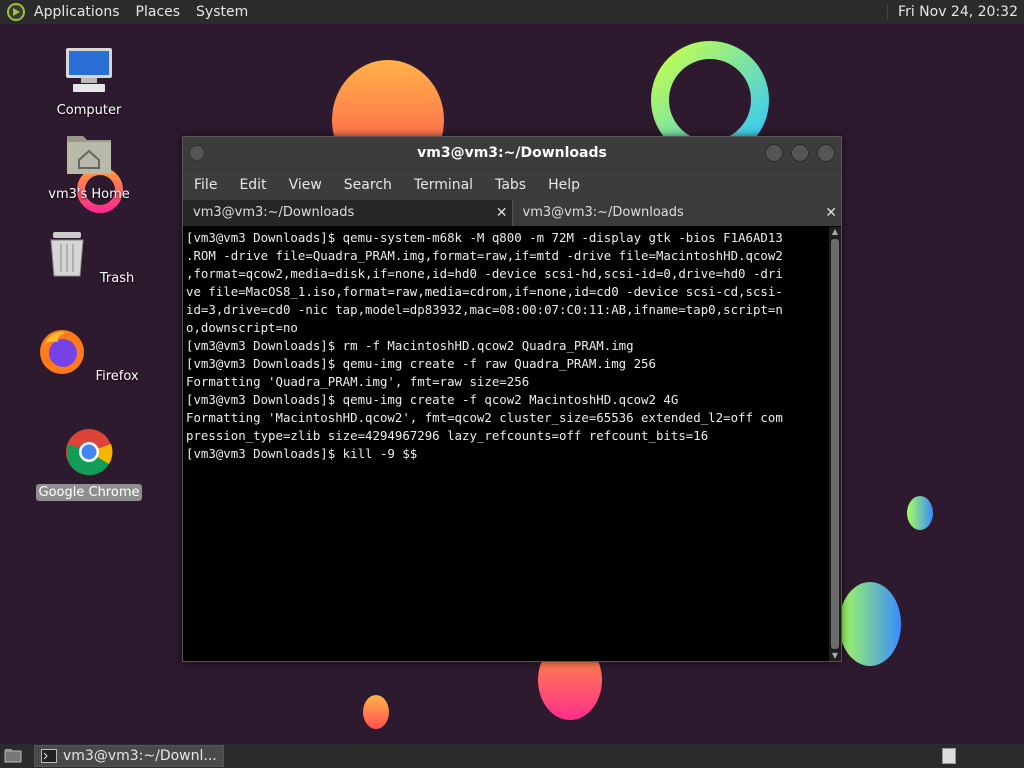 This screenshot has width=1024, height=768. What do you see at coordinates (800, 153) in the screenshot?
I see `maximize-button` at bounding box center [800, 153].